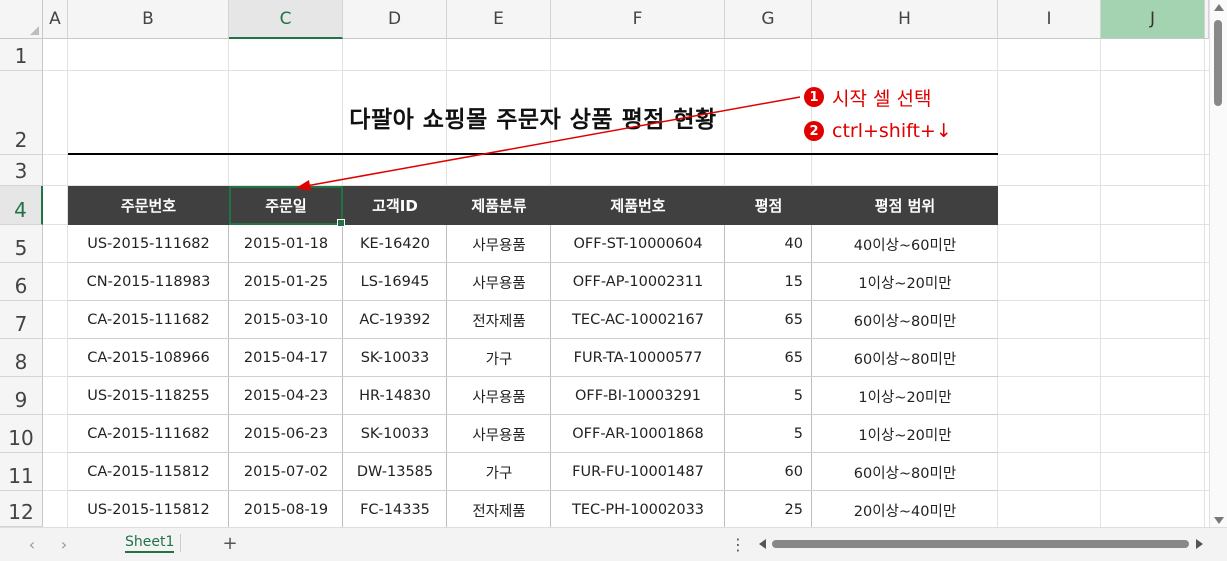  What do you see at coordinates (395, 244) in the screenshot?
I see `cell-customer-id: KE-16420` at bounding box center [395, 244].